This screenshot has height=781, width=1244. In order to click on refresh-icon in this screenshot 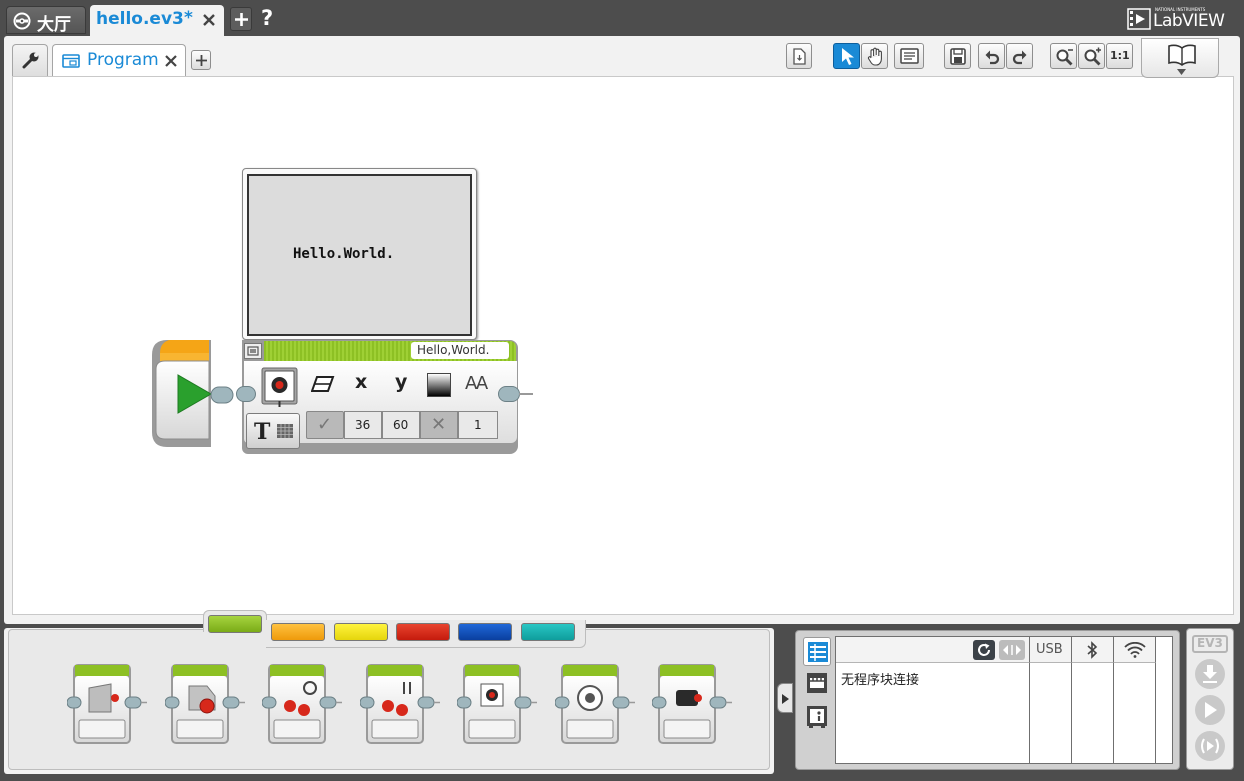, I will do `click(984, 649)`.